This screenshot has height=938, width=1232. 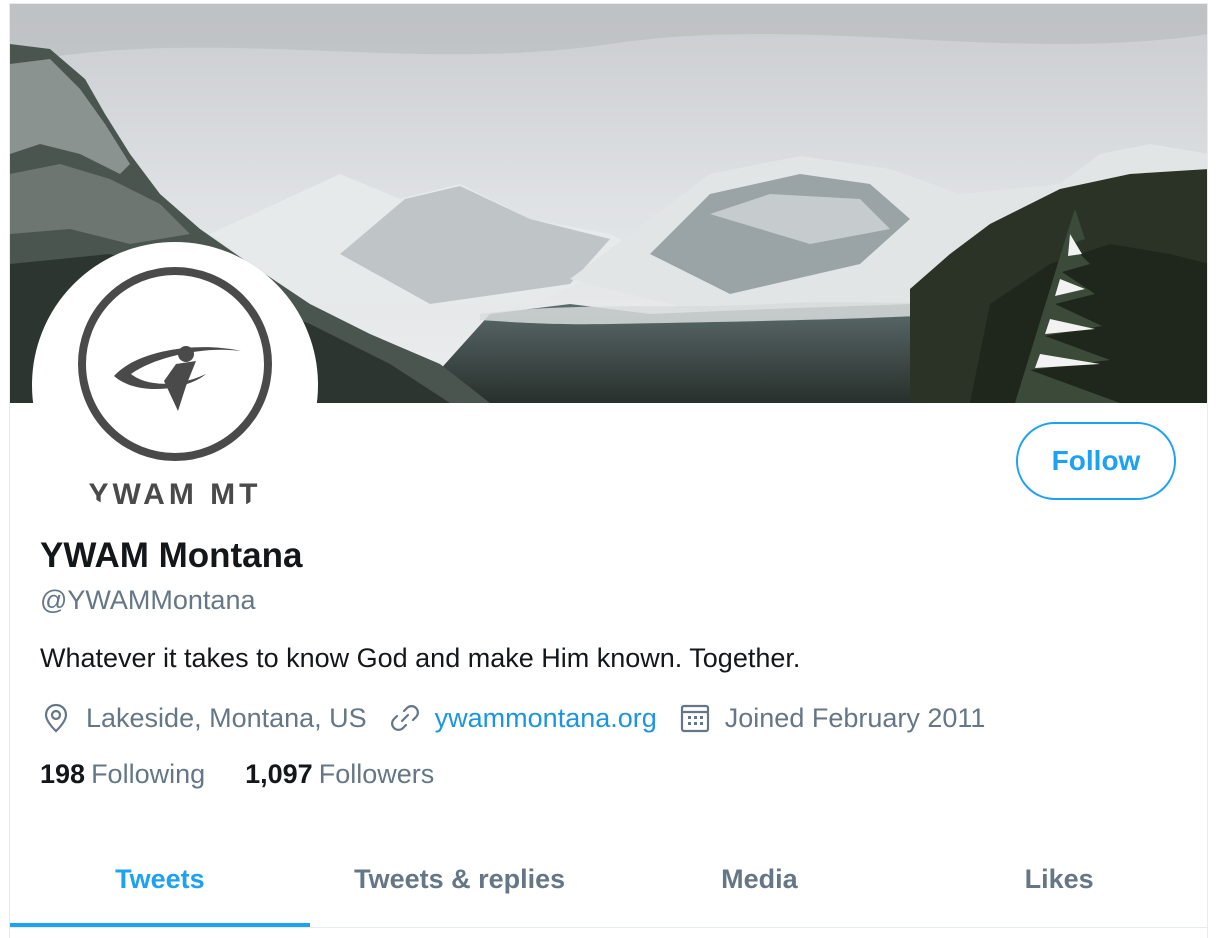 What do you see at coordinates (376, 774) in the screenshot?
I see `followers-label: Followers` at bounding box center [376, 774].